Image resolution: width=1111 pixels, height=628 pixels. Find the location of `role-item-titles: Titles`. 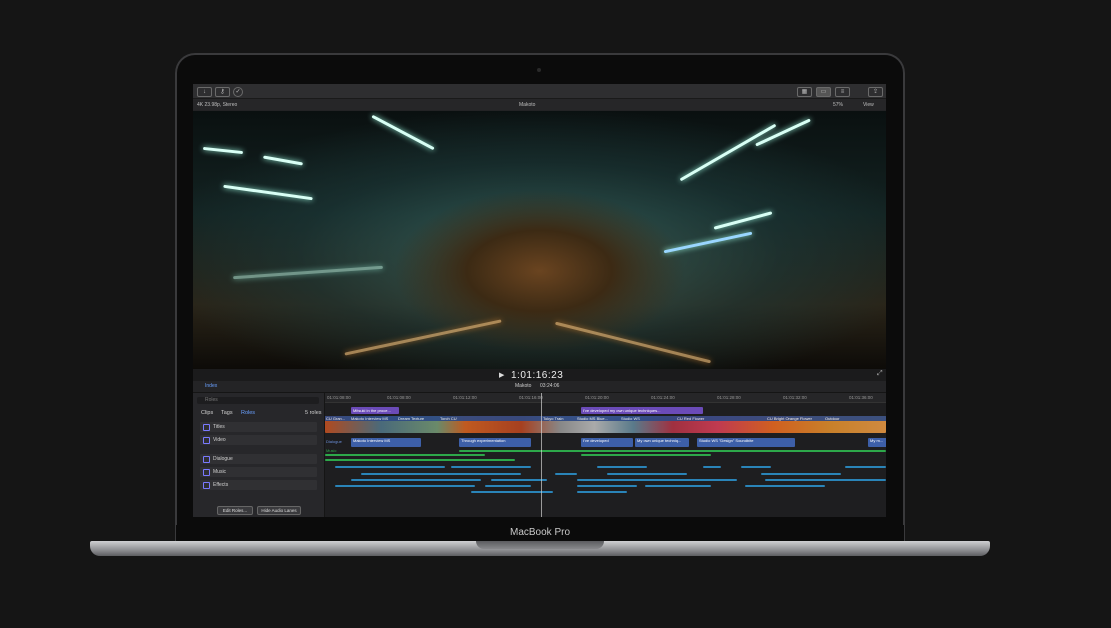

role-item-titles: Titles is located at coordinates (258, 427).